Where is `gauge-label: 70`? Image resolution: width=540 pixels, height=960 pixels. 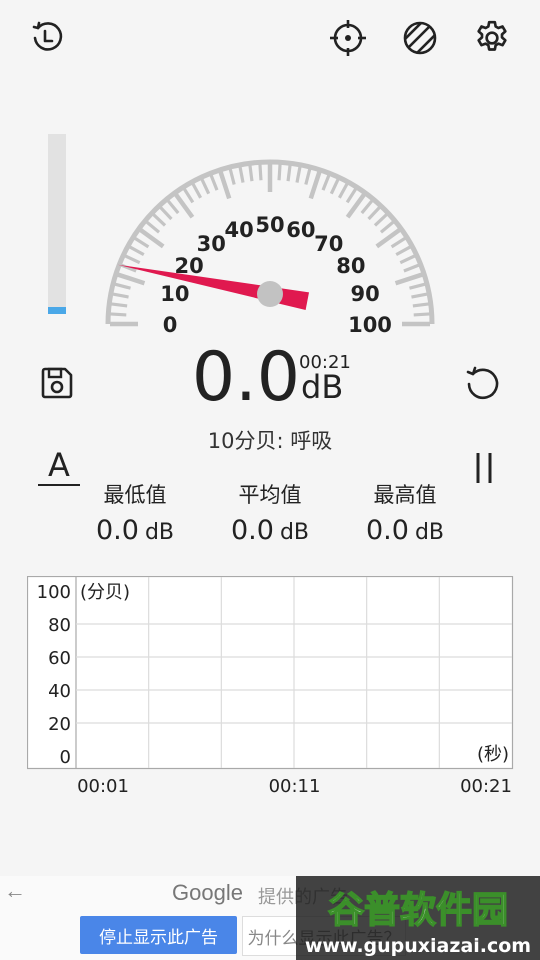
gauge-label: 70 is located at coordinates (328, 244).